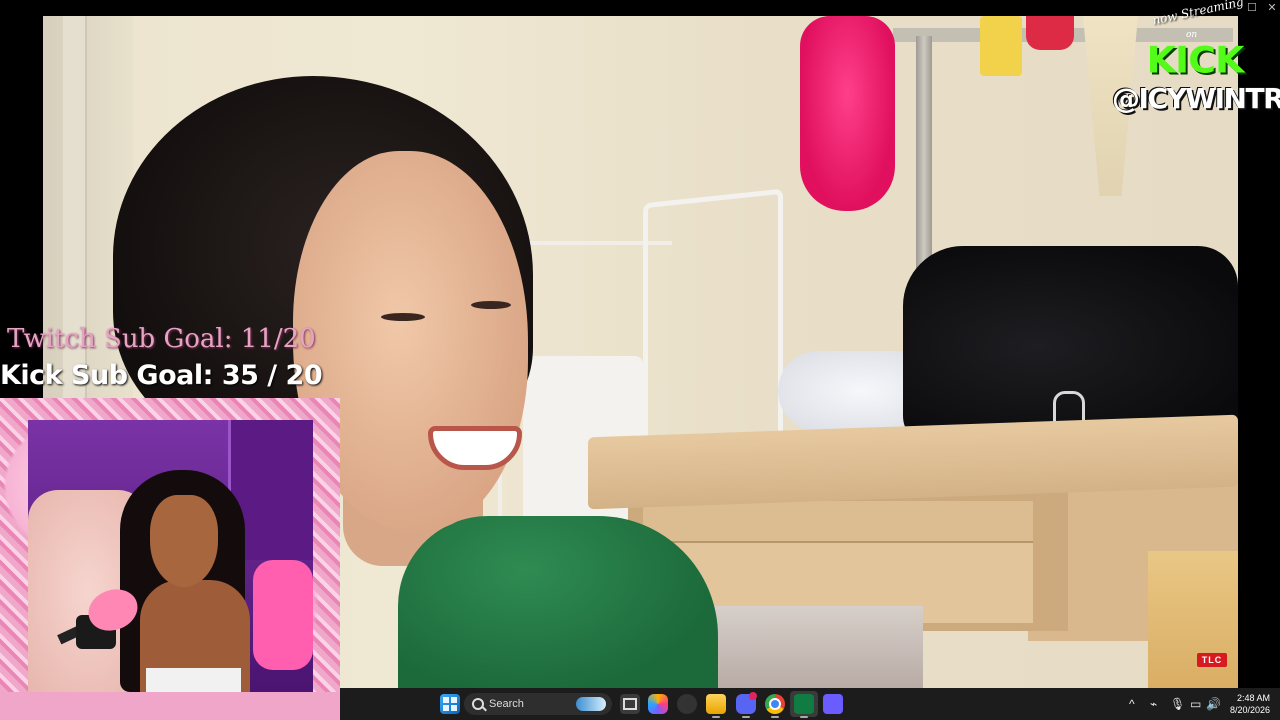 The width and height of the screenshot is (1280, 720). Describe the element at coordinates (1272, 8) in the screenshot. I see `close-button: ✕` at that location.